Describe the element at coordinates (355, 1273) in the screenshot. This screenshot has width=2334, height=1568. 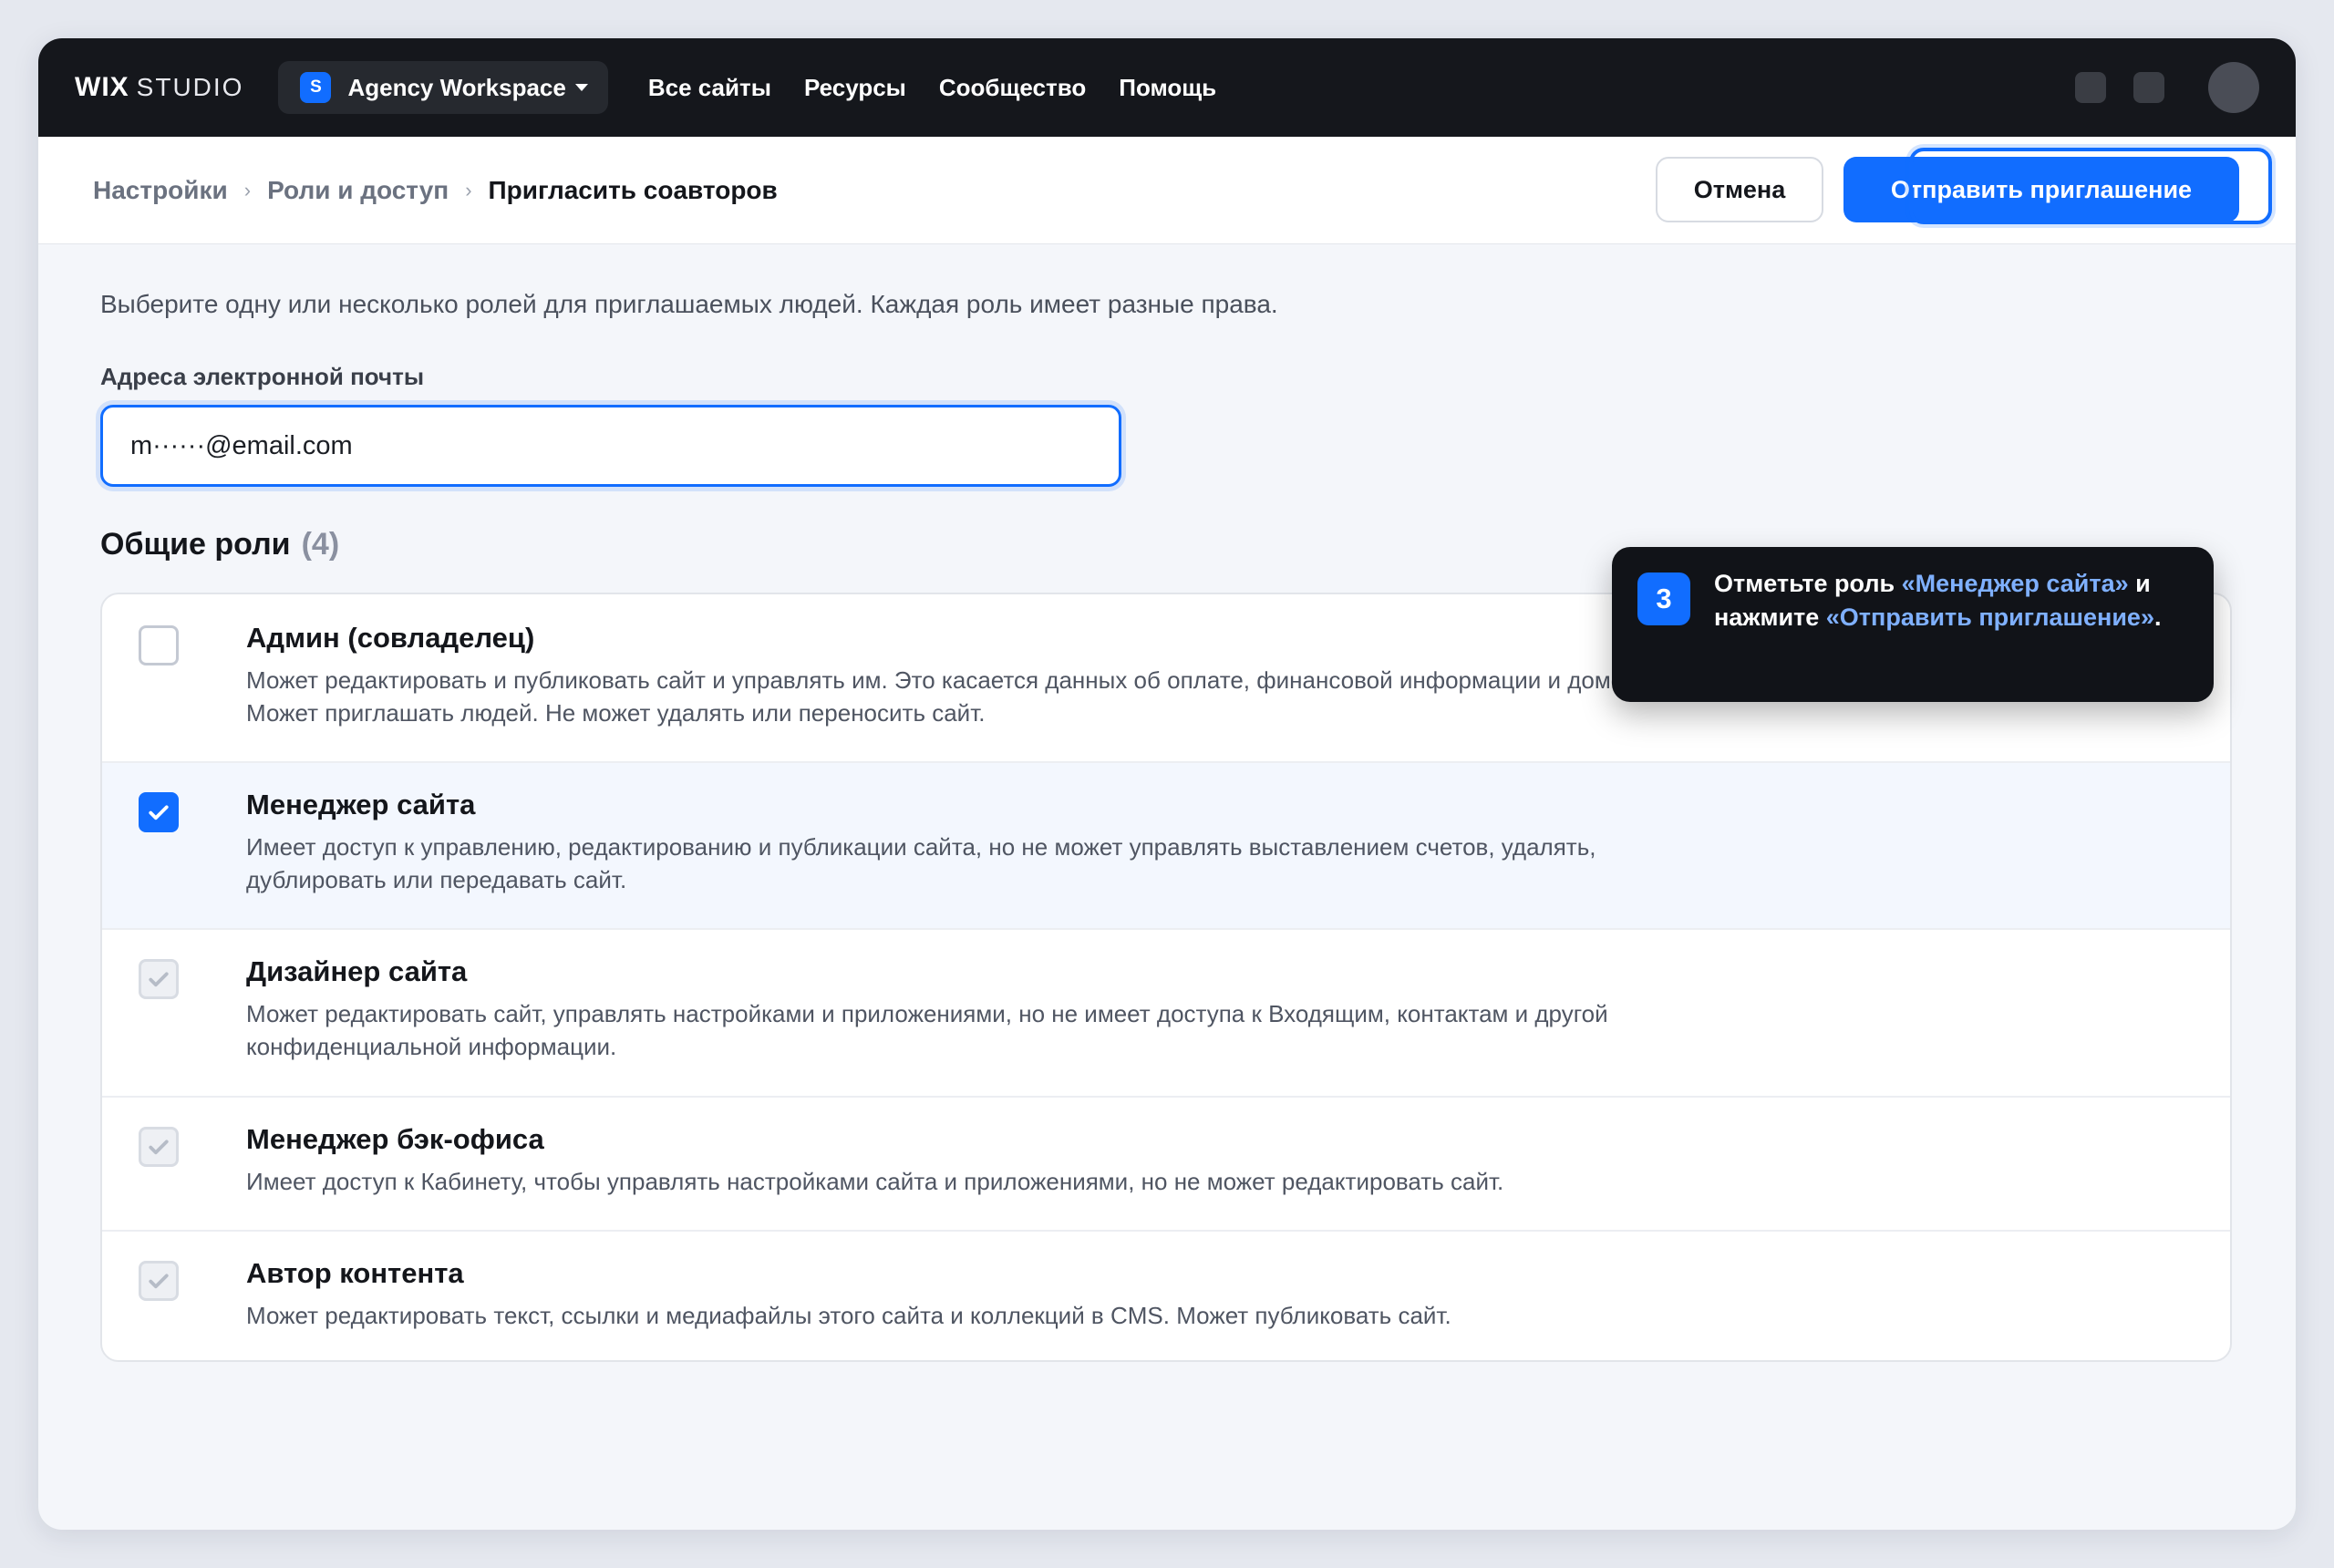
I see `role-name: Автор контента` at that location.